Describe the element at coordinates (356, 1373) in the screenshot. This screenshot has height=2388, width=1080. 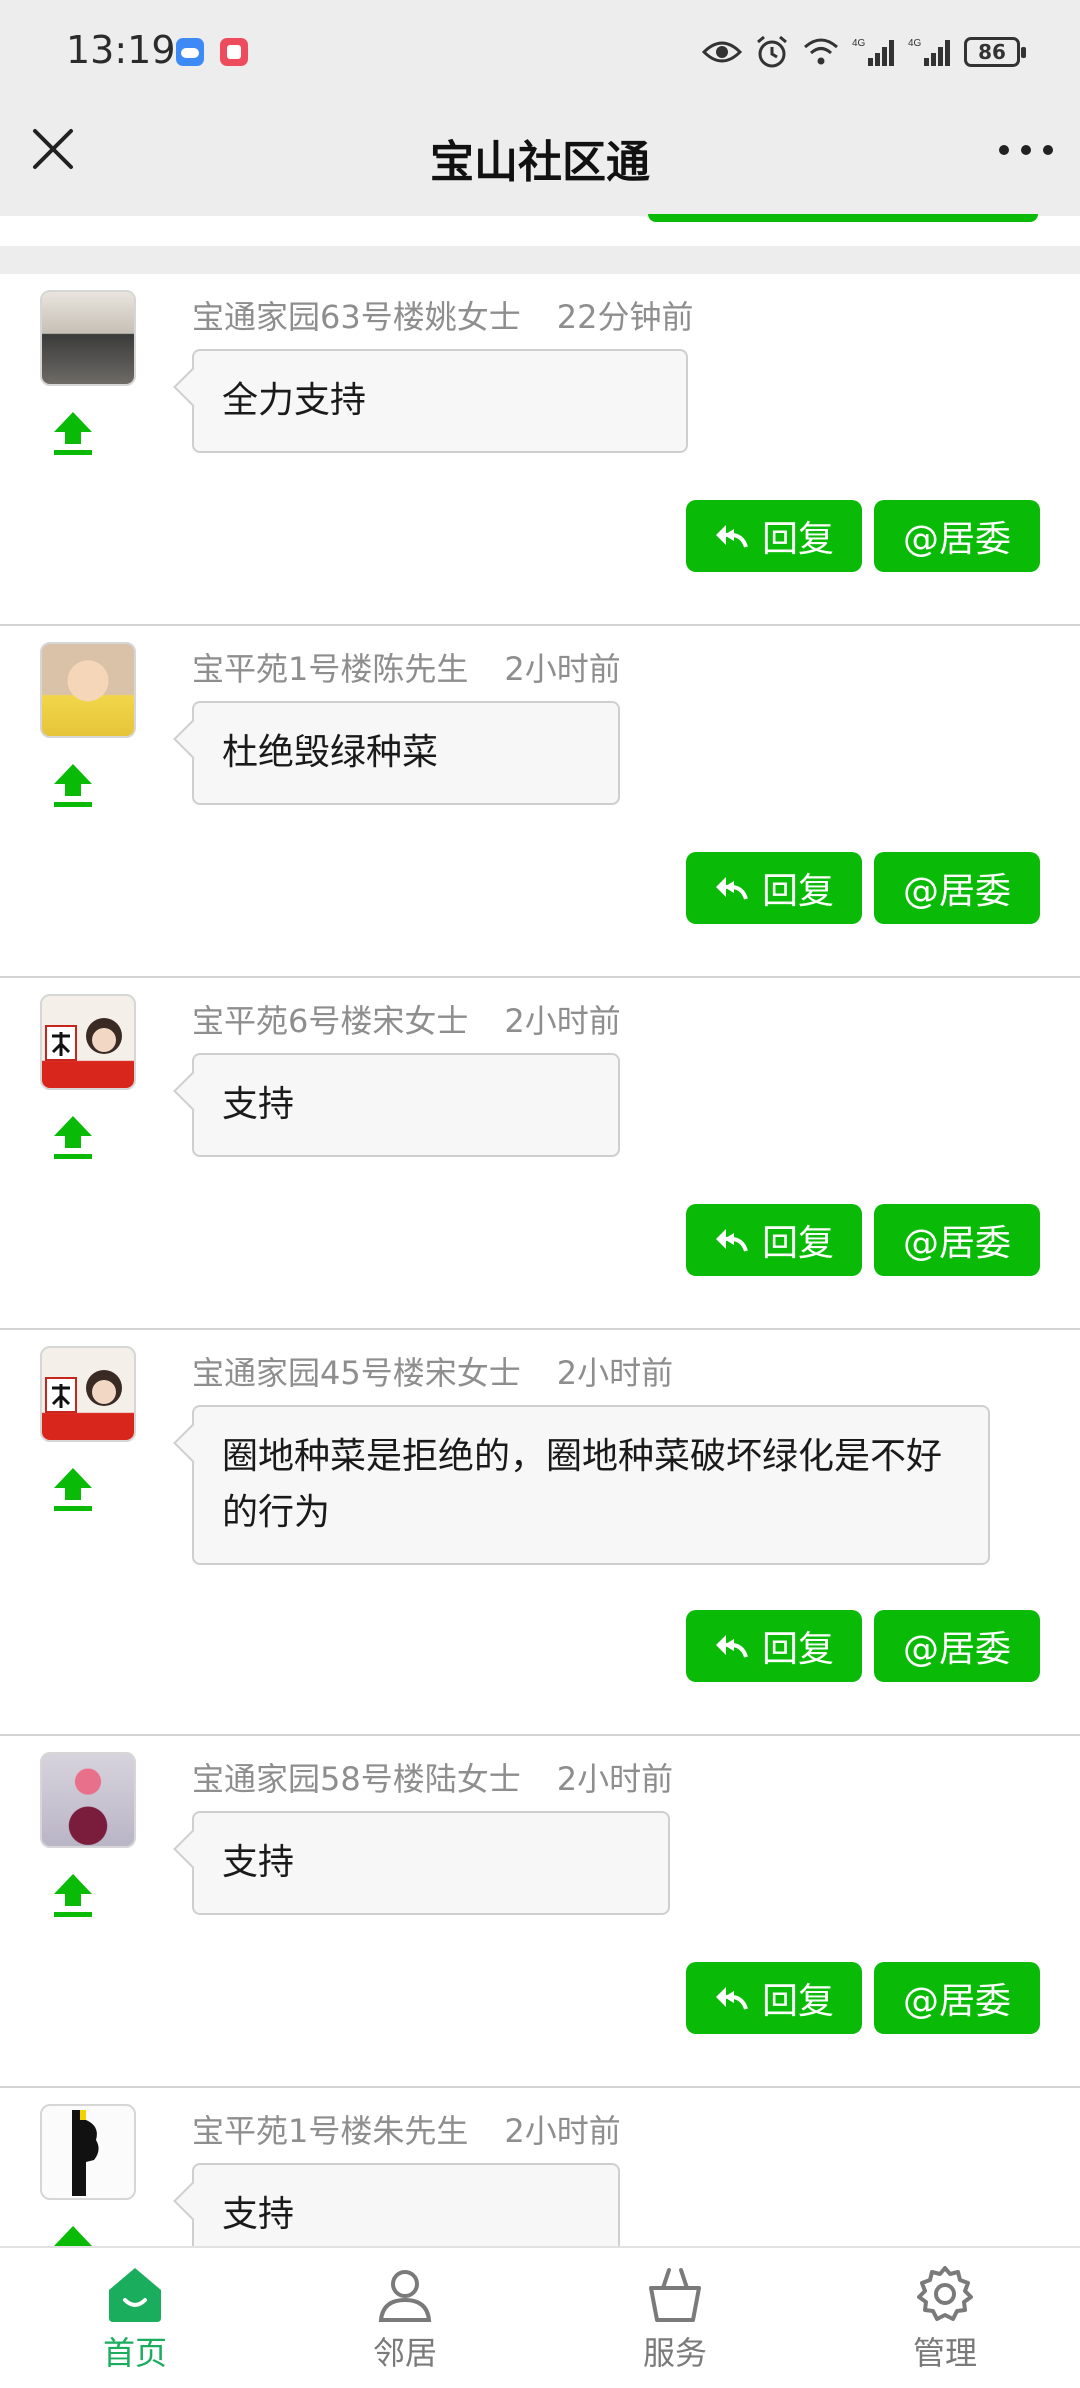
I see `author-name: 宝通家园45号楼宋女士` at that location.